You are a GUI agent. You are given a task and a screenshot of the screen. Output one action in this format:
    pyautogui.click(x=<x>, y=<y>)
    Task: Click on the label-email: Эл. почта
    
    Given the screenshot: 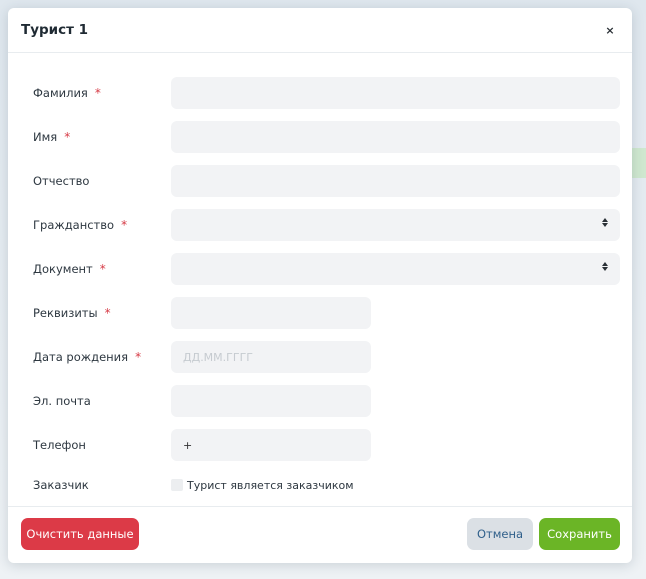 What is the action you would take?
    pyautogui.click(x=62, y=401)
    